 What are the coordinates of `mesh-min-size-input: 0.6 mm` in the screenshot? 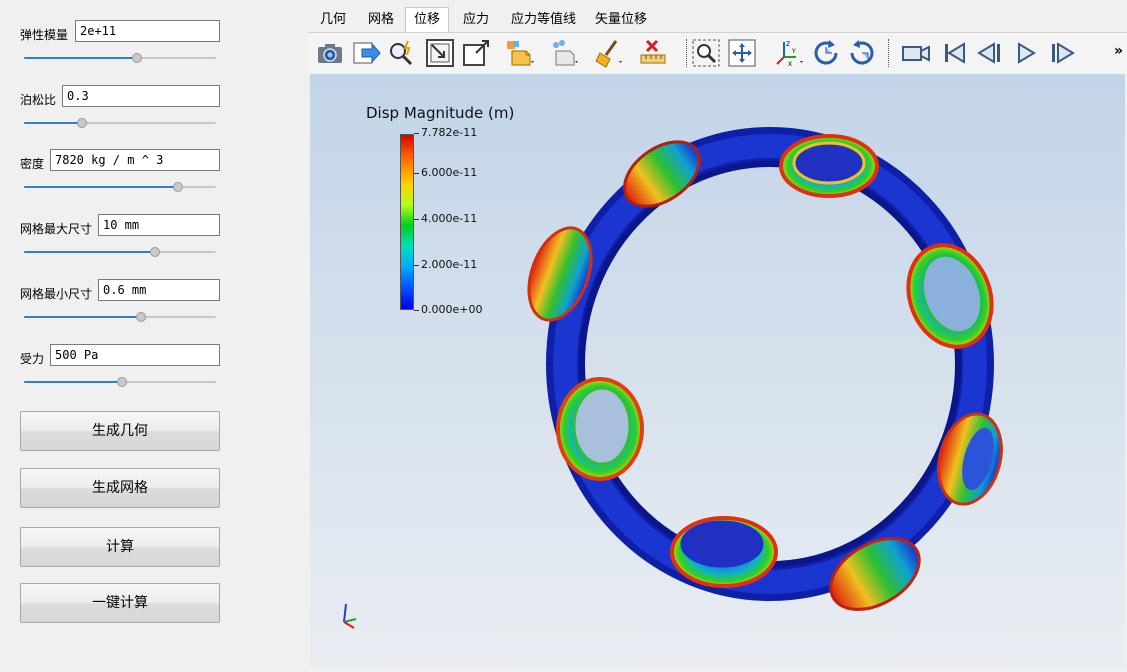 It's located at (159, 290).